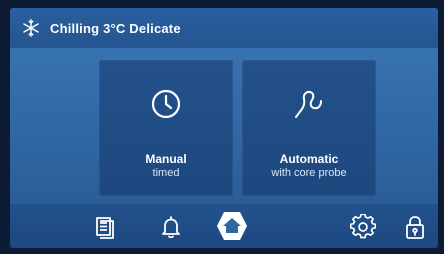 The height and width of the screenshot is (254, 444). I want to click on gear-icon, so click(363, 227).